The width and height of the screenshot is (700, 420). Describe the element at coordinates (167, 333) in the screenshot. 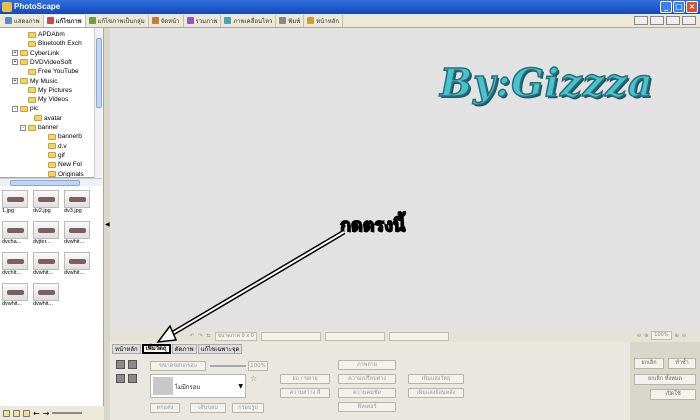

I see `arrow-head` at that location.